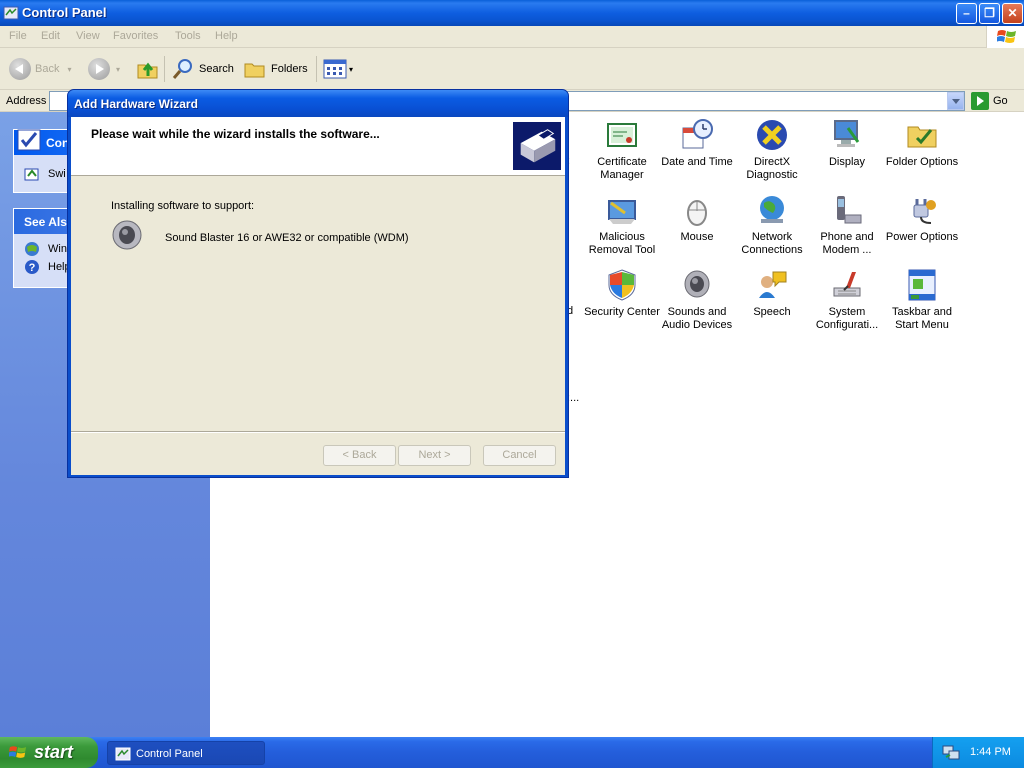  I want to click on menu-tools: Tools, so click(188, 36).